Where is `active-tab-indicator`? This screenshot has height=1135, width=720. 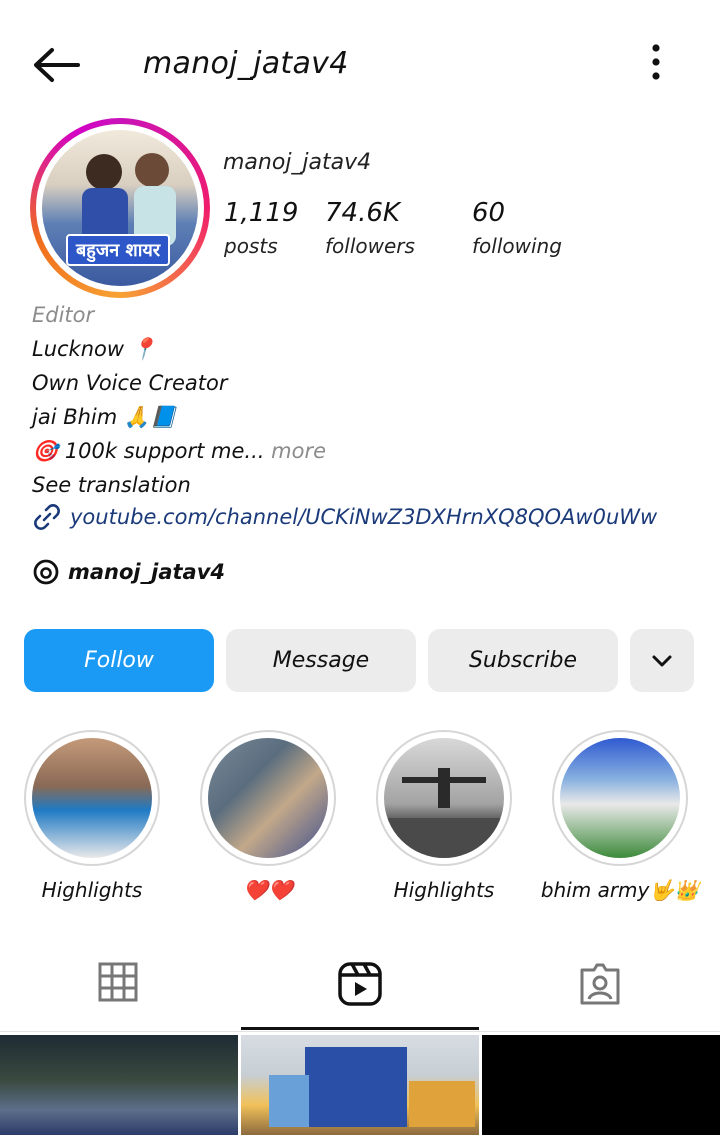 active-tab-indicator is located at coordinates (360, 1028).